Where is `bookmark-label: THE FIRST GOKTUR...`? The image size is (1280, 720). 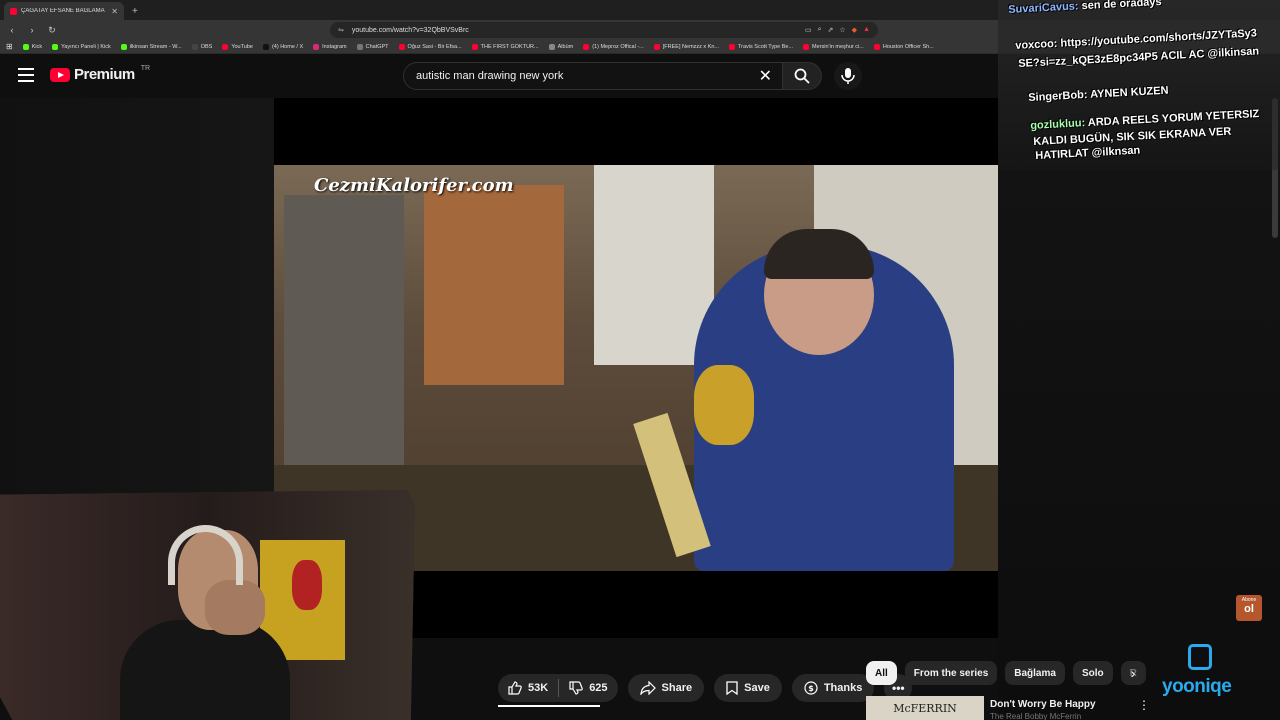
bookmark-label: THE FIRST GOKTUR... is located at coordinates (509, 46).